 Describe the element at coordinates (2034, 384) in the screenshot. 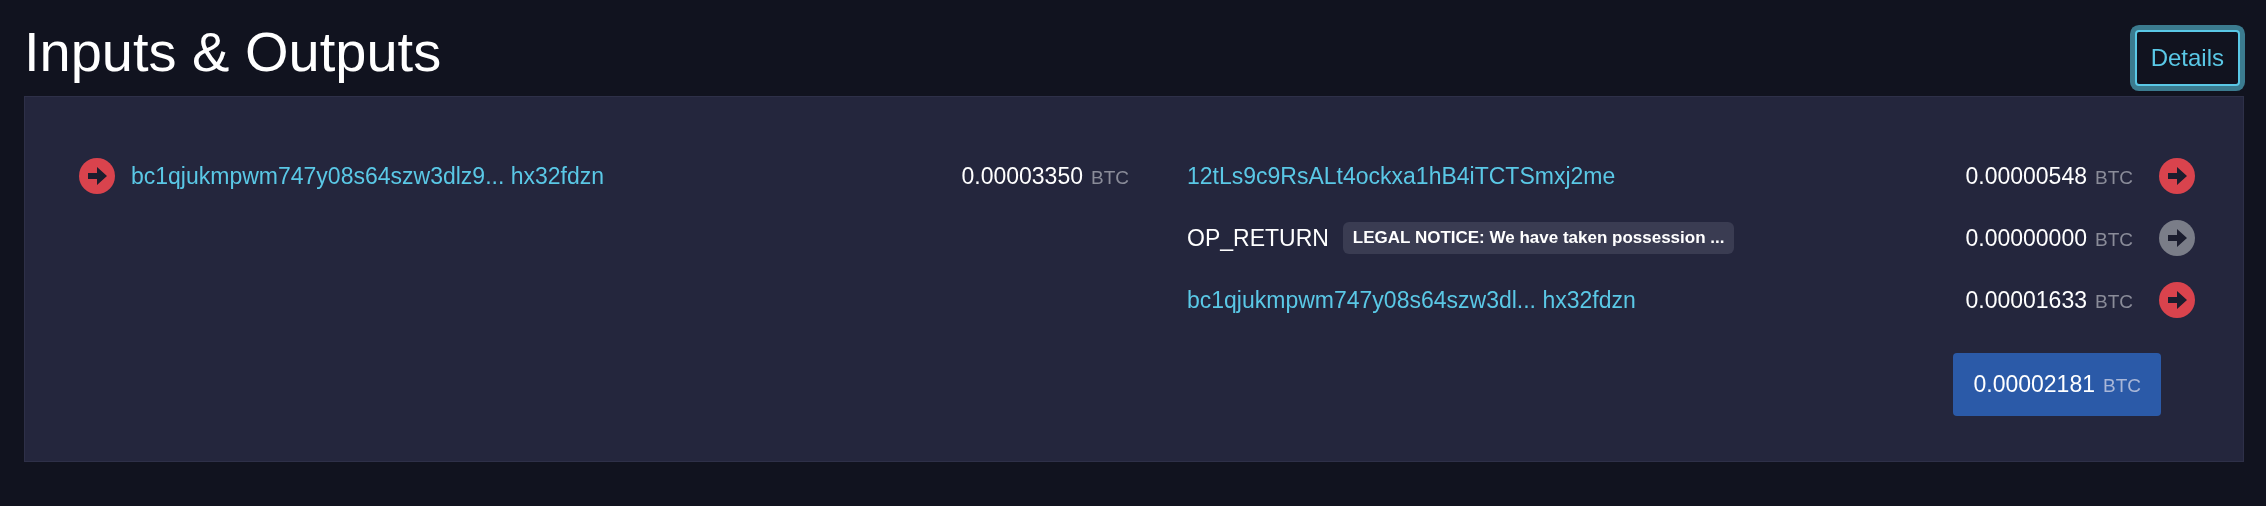

I see `amount-text: 0.00002181` at that location.